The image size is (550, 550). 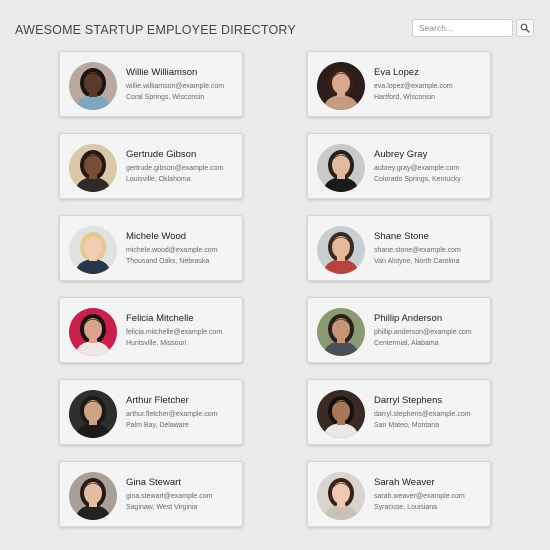 I want to click on employee-email: gertrude.gibson@example.com, so click(x=175, y=168).